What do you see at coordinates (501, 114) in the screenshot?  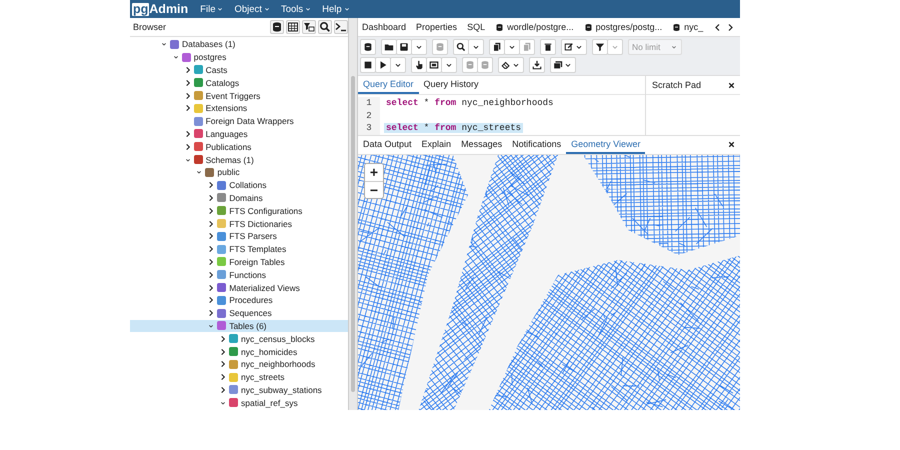 I see `code-editor: 1 select* from nyc_neighborhoods 2 3 select* from nyc_streets` at bounding box center [501, 114].